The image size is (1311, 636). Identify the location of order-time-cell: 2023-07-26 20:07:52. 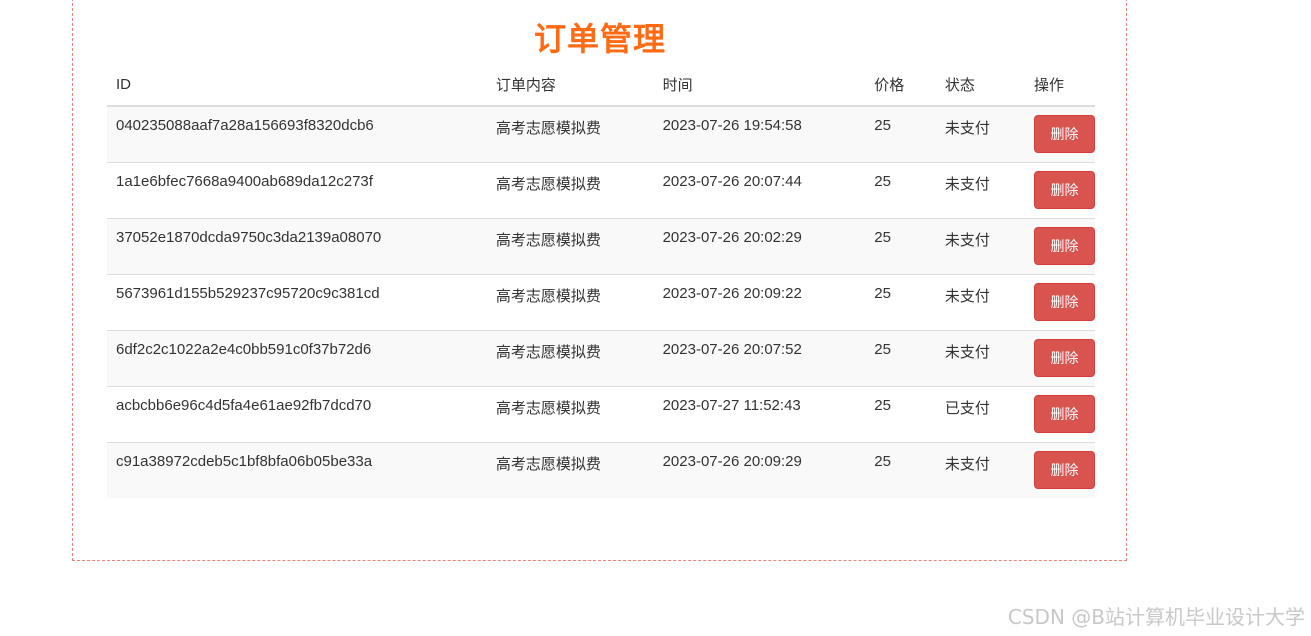
(759, 357).